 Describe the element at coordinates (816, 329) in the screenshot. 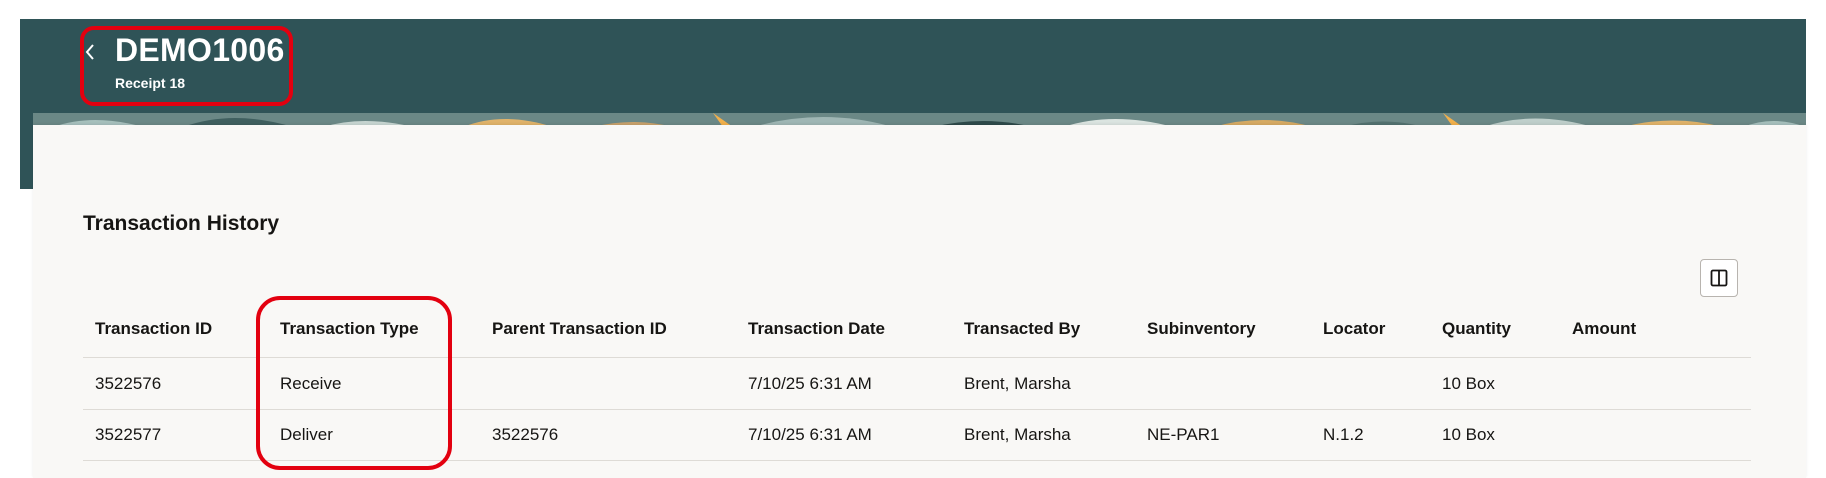

I see `column-header: Transaction Date` at that location.